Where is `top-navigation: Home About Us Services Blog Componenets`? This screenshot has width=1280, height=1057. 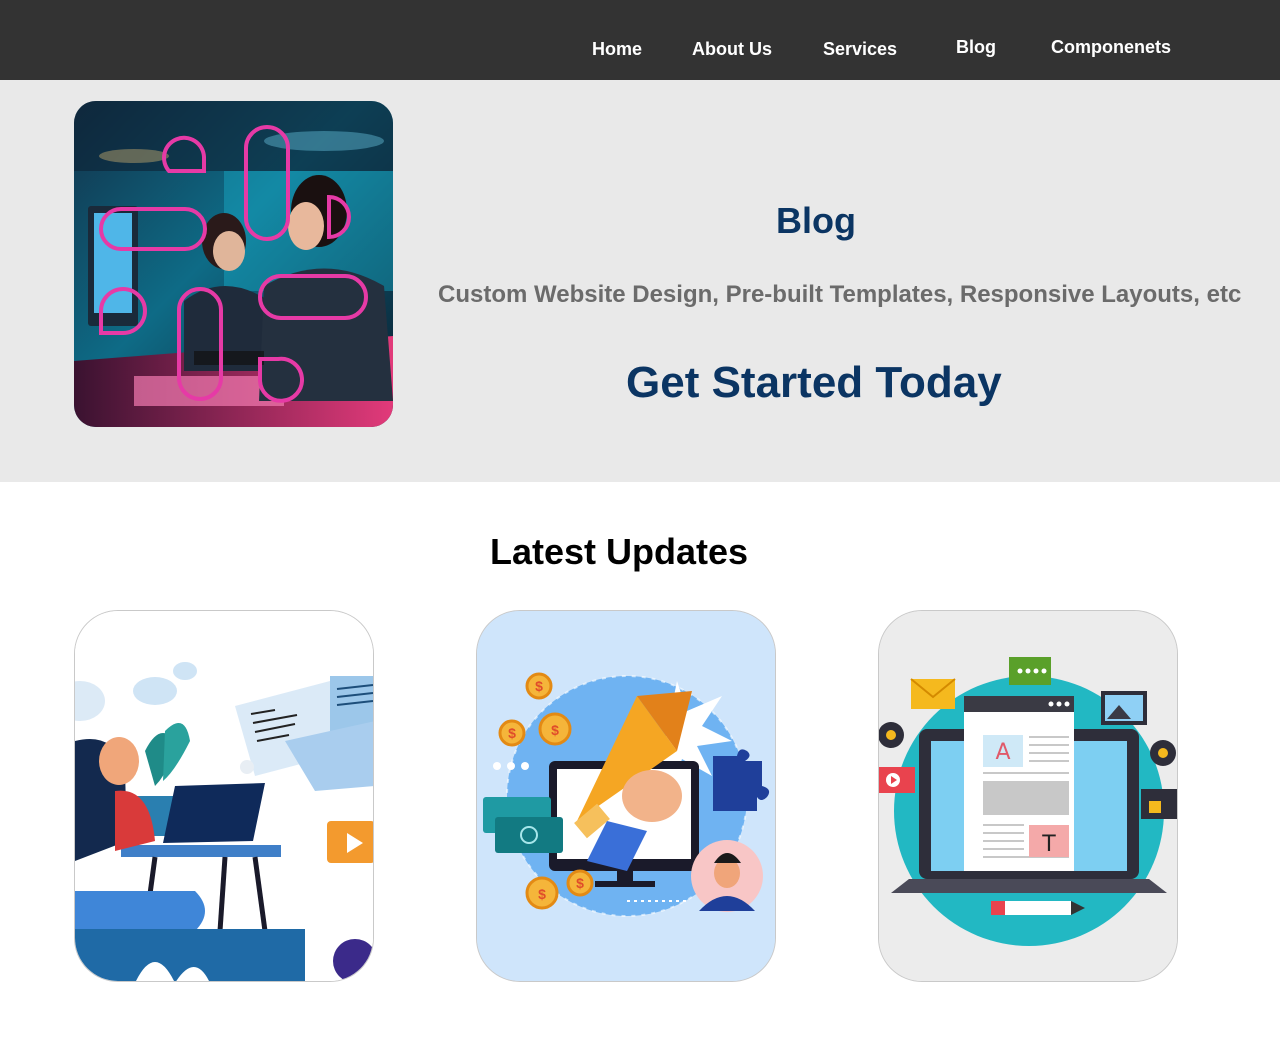 top-navigation: Home About Us Services Blog Componenets is located at coordinates (640, 40).